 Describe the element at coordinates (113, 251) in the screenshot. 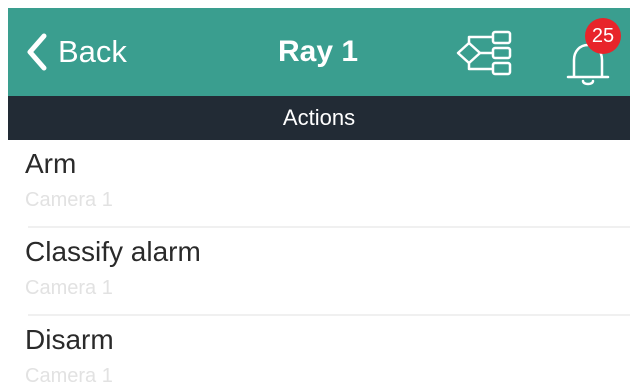

I see `item-title: Classify alarm` at that location.